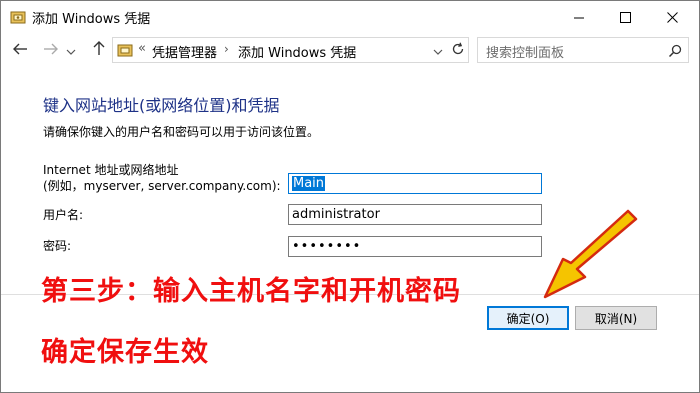 This screenshot has height=393, width=700. I want to click on search-input: 搜索控制面板, so click(525, 51).